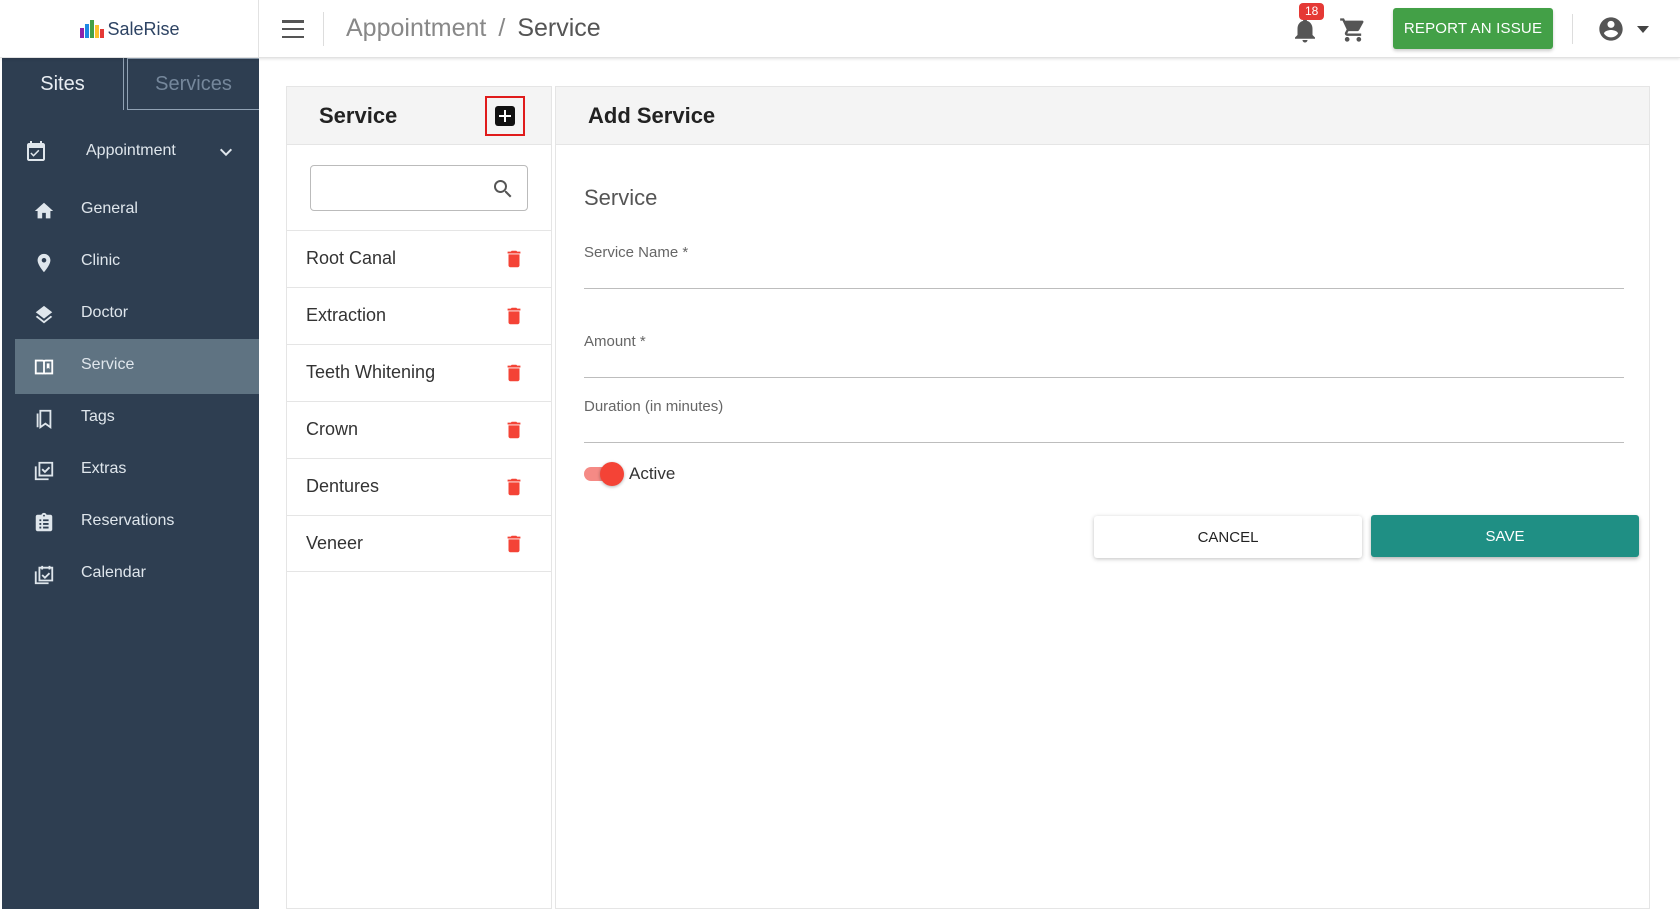 Image resolution: width=1680 pixels, height=909 pixels. I want to click on sidebar-item-doctor: Doctor, so click(137, 314).